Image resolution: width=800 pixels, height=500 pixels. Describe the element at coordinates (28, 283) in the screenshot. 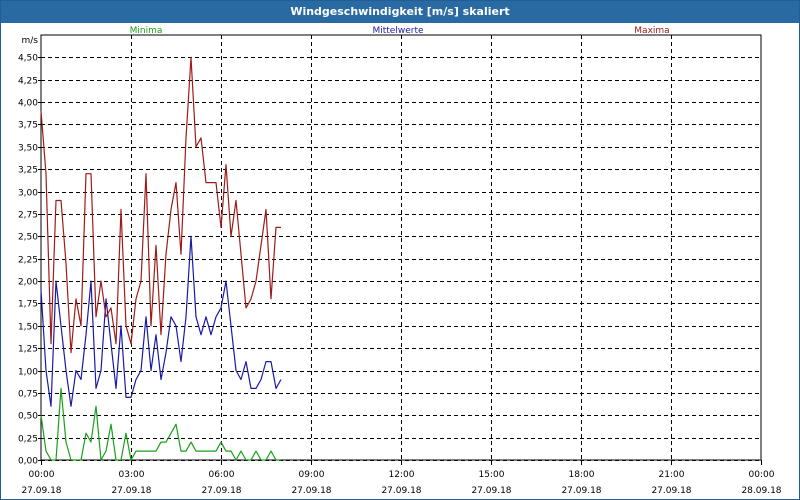

I see `y-tick-label: 2,00` at that location.